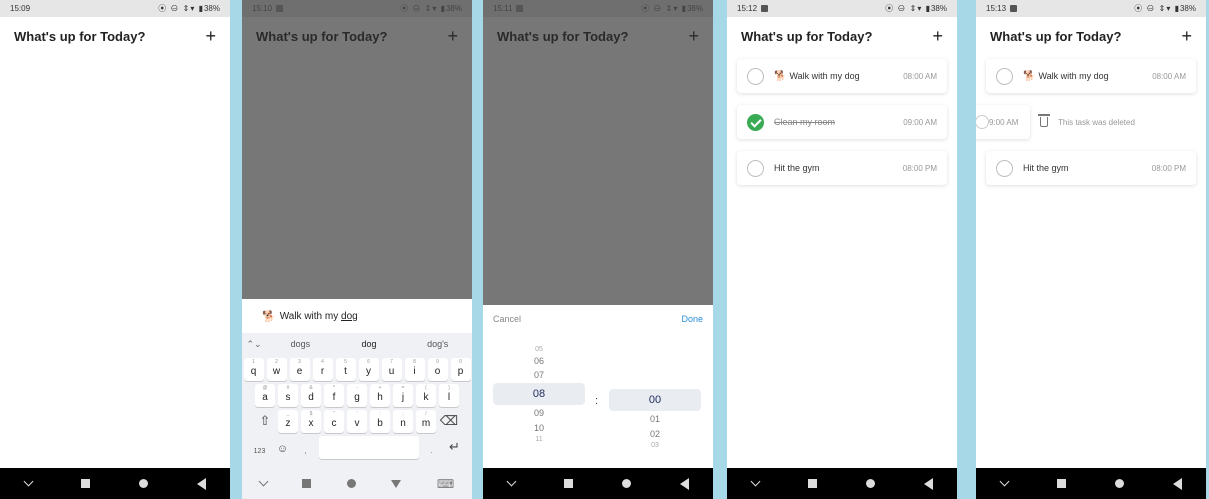  What do you see at coordinates (655, 400) in the screenshot?
I see `minute-selected: 00` at bounding box center [655, 400].